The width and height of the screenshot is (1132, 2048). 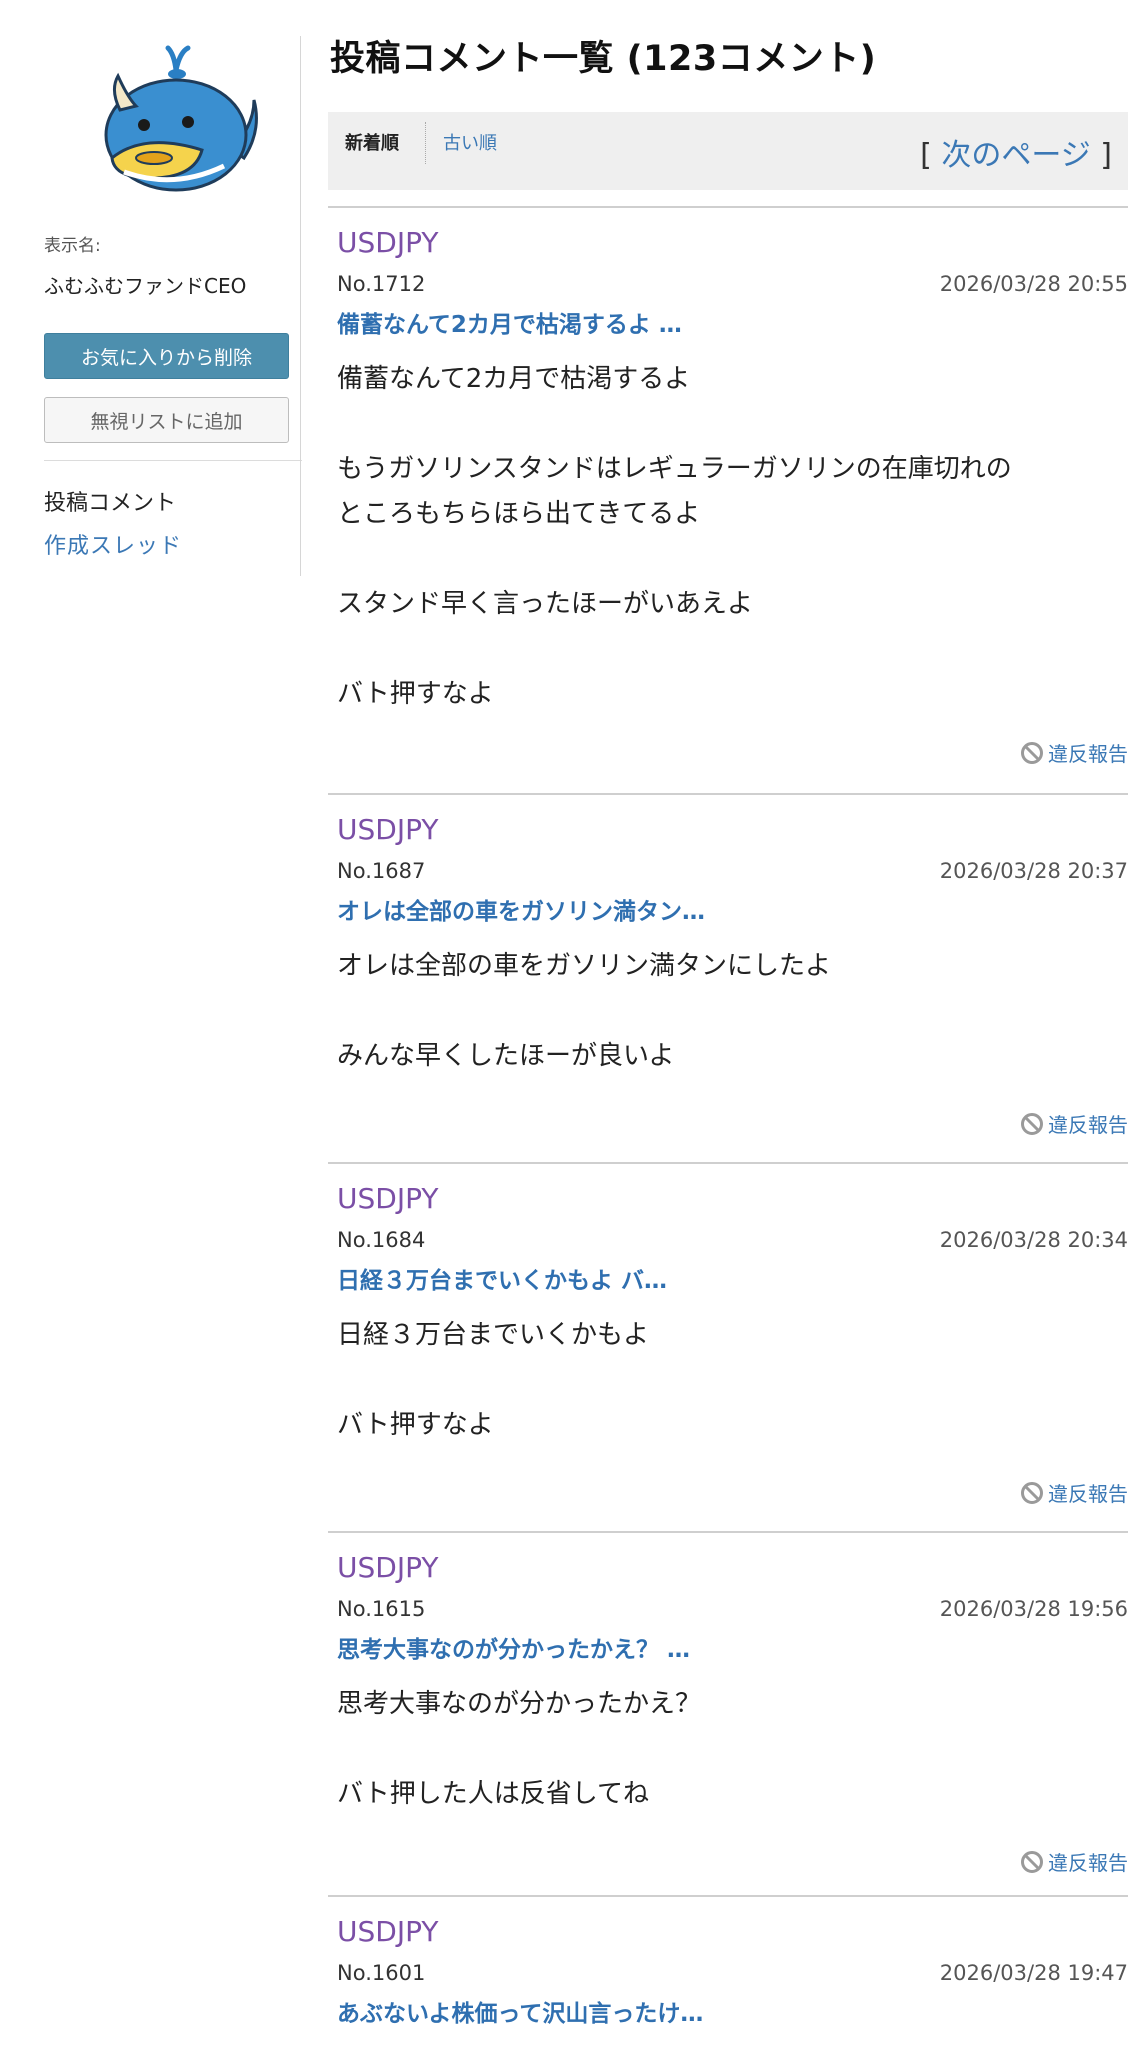 I want to click on bracket-close: ], so click(x=1106, y=155).